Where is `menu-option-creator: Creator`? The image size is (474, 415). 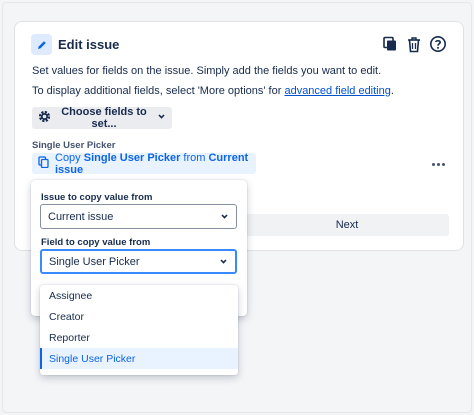
menu-option-creator: Creator is located at coordinates (139, 316).